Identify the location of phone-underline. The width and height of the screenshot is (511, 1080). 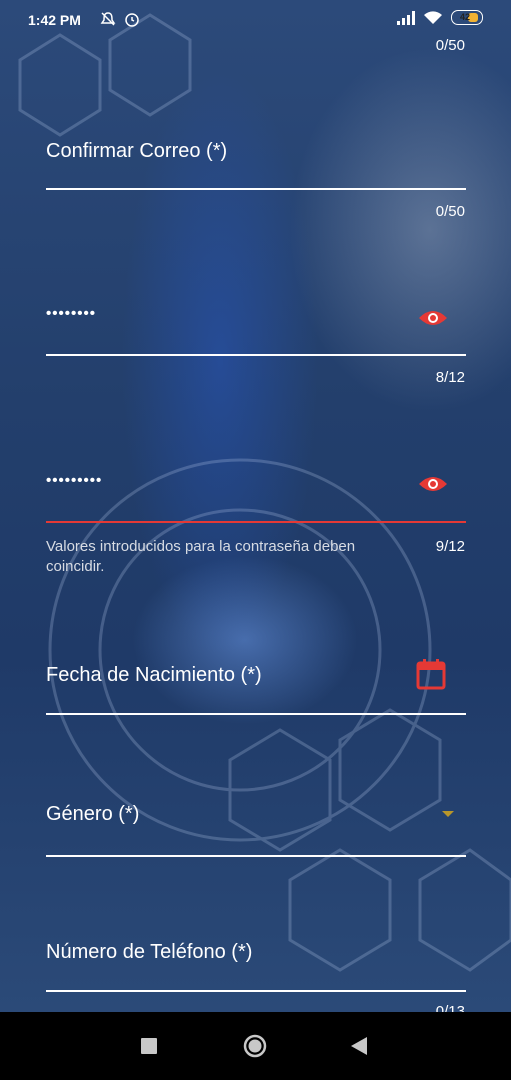
(256, 991).